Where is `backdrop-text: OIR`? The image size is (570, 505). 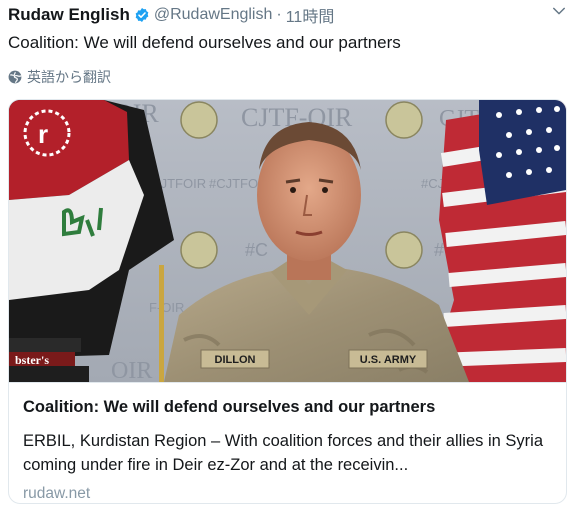
backdrop-text: OIR is located at coordinates (131, 370).